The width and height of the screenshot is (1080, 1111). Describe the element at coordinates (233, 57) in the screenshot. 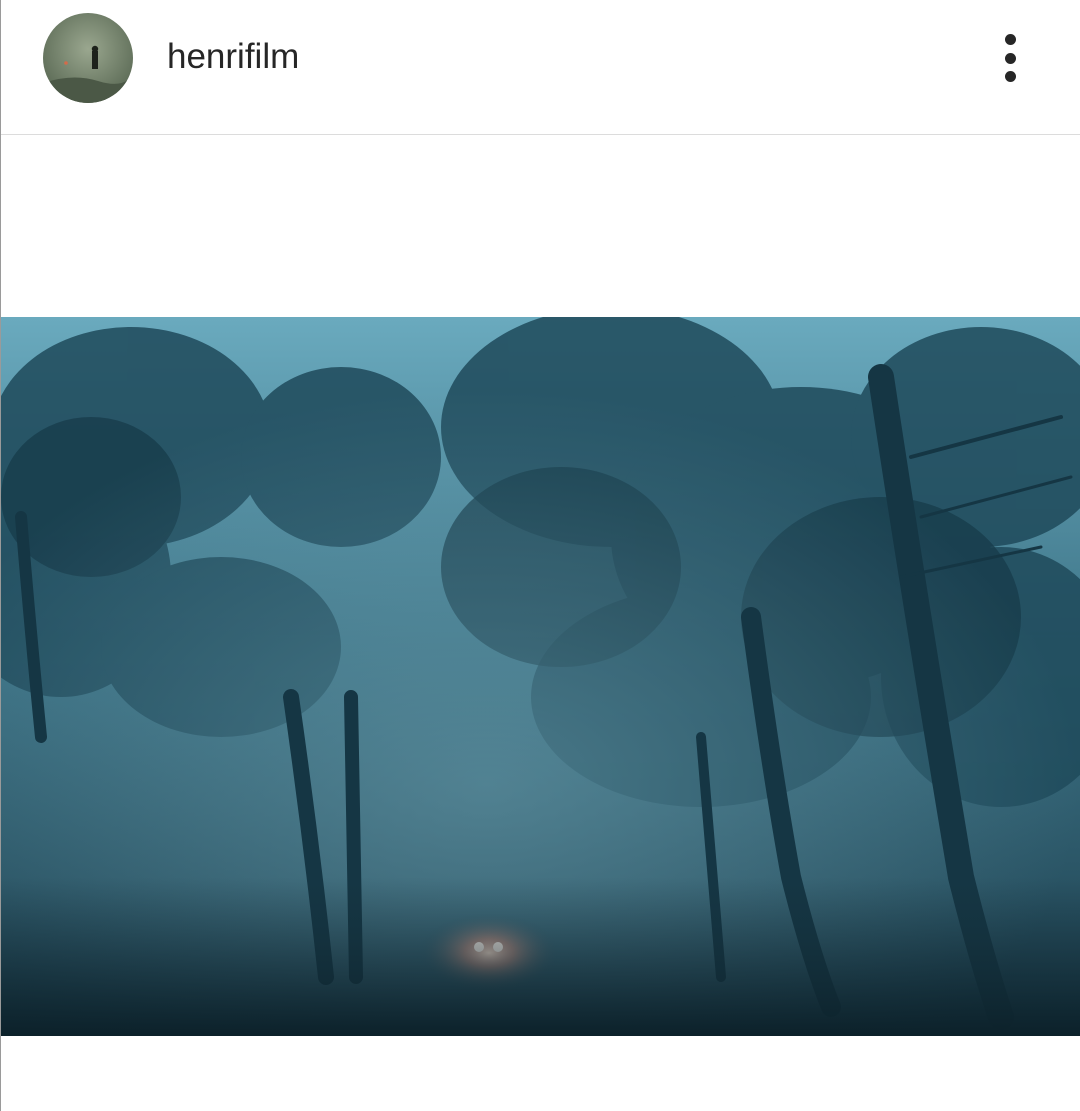

I see `username: henrifilm` at that location.